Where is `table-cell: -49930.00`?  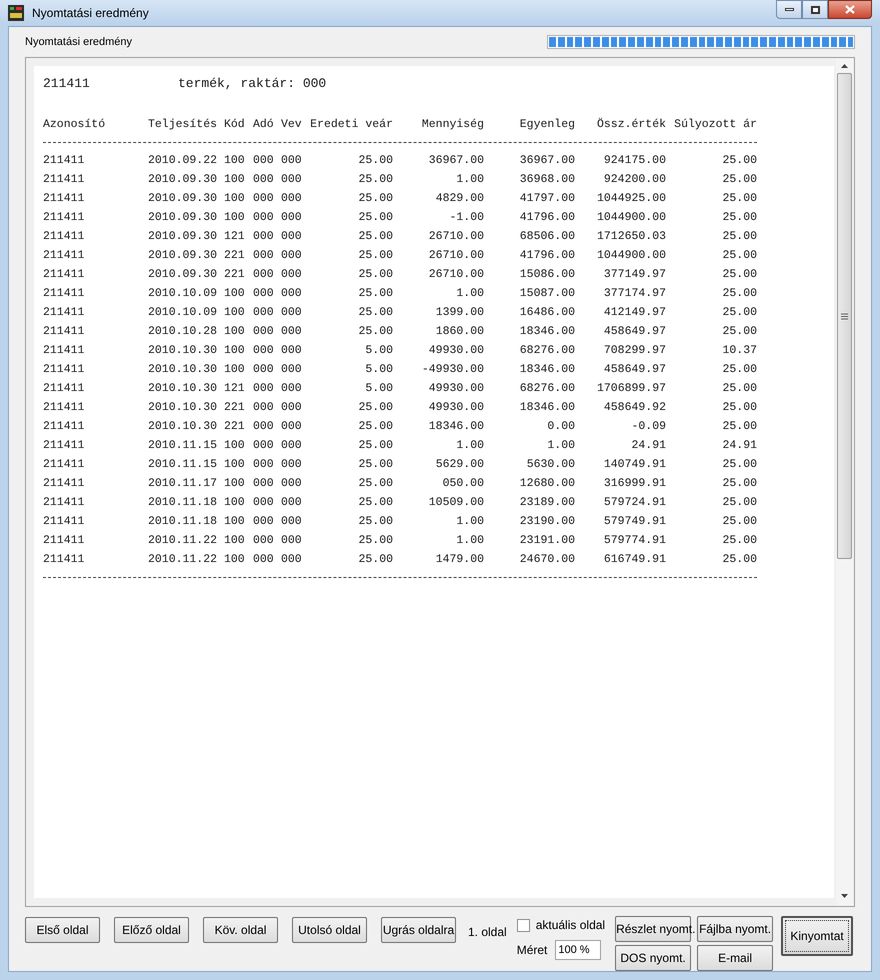
table-cell: -49930.00 is located at coordinates (453, 369).